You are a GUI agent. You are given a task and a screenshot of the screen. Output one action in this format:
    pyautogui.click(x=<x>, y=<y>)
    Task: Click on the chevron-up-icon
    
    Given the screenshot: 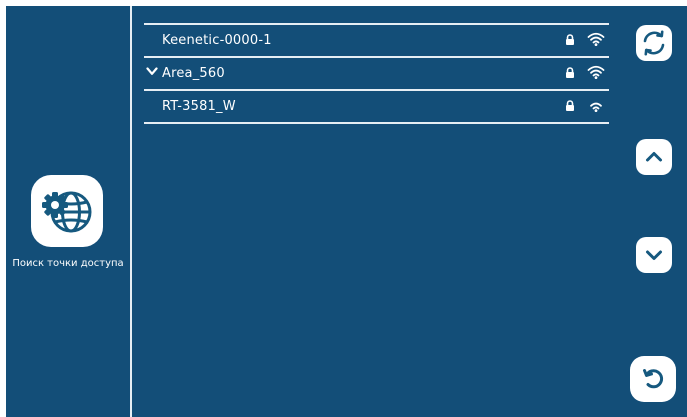 What is the action you would take?
    pyautogui.click(x=654, y=157)
    